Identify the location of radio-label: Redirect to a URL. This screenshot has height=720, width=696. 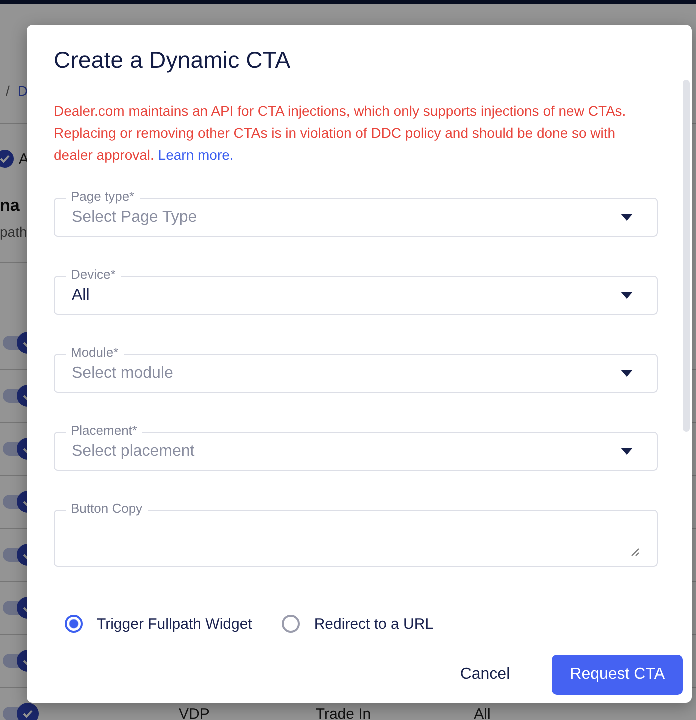
(374, 624).